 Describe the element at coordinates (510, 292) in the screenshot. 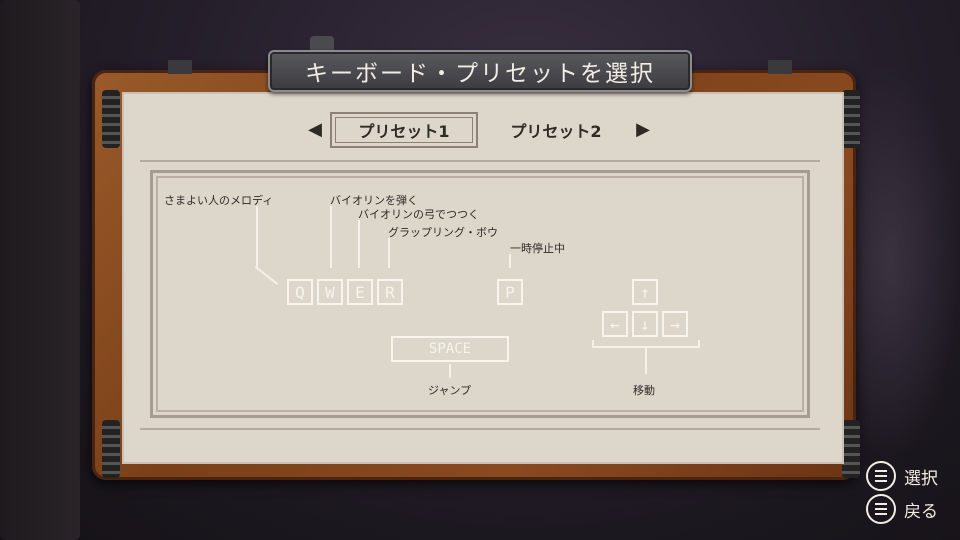

I see `key-p: P` at that location.